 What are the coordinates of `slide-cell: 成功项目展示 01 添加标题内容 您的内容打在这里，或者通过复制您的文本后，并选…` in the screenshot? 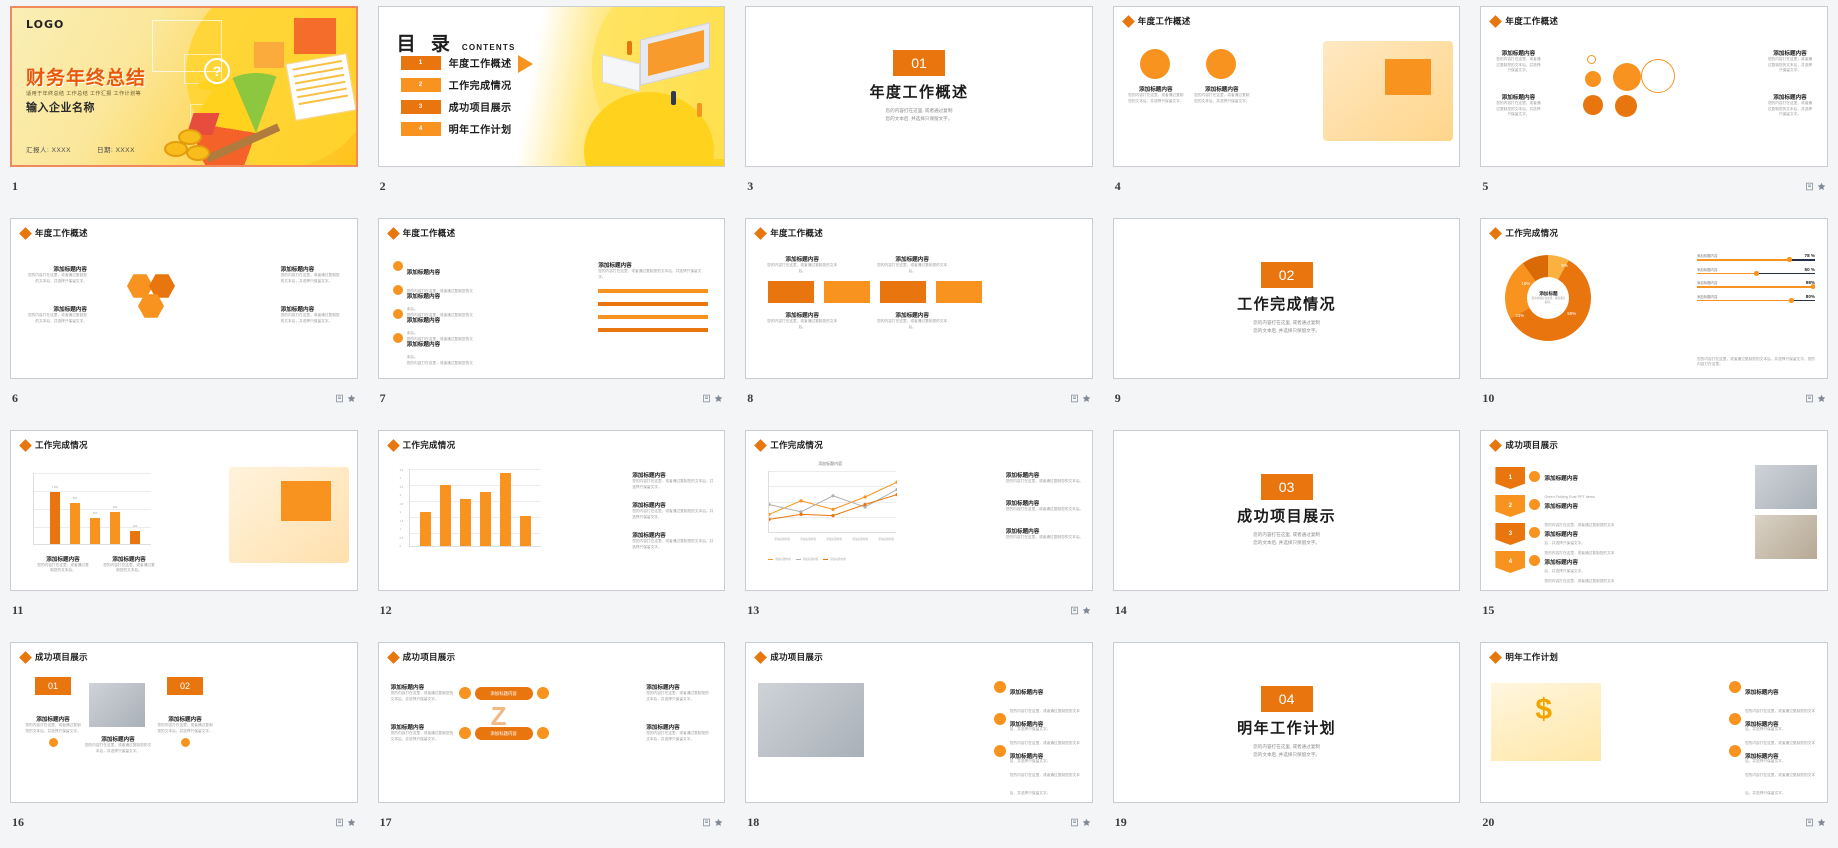 It's located at (184, 742).